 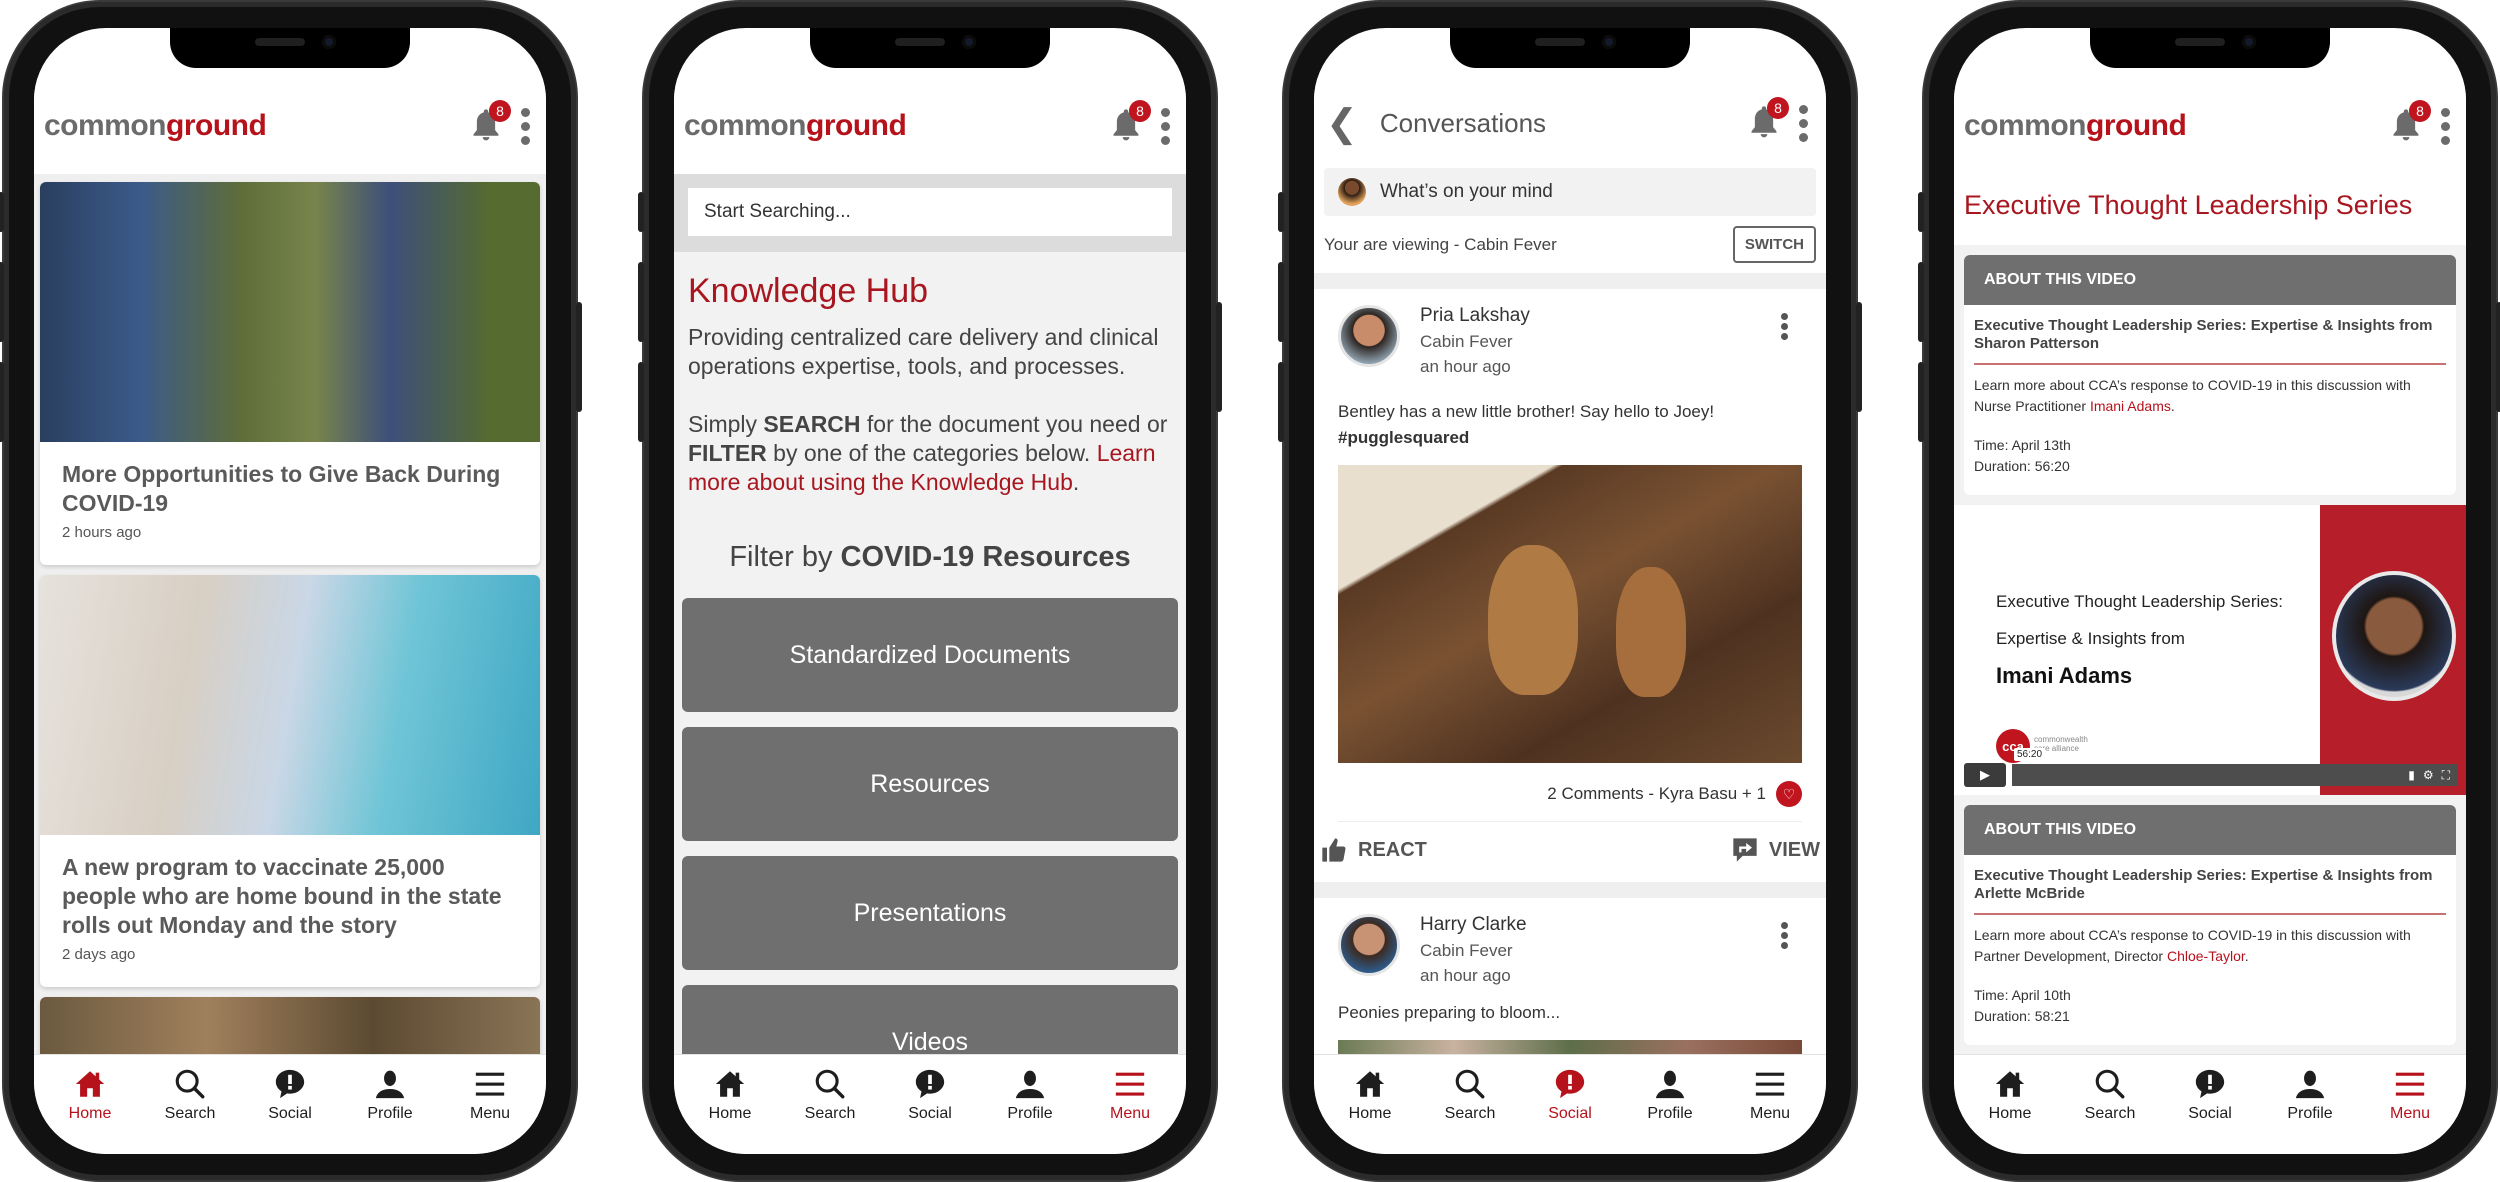 What do you see at coordinates (930, 655) in the screenshot?
I see `category-standardized-documents-button: Standardized Documents` at bounding box center [930, 655].